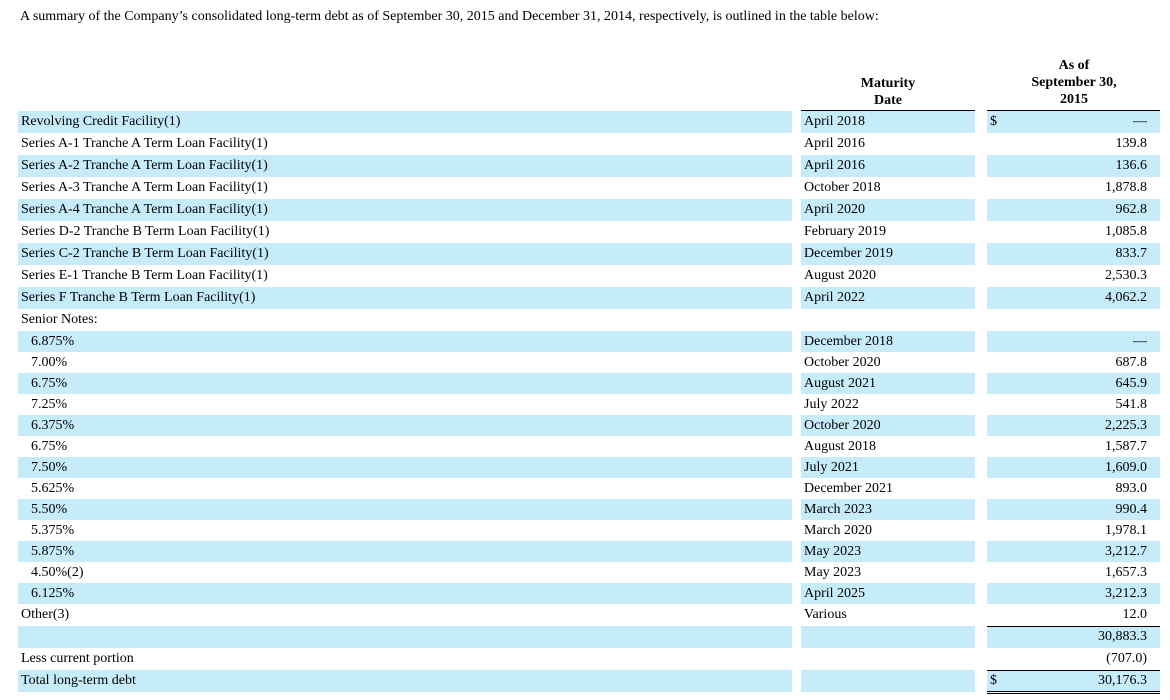 Image resolution: width=1170 pixels, height=700 pixels. I want to click on maturity-date-cell: August 2020, so click(840, 275).